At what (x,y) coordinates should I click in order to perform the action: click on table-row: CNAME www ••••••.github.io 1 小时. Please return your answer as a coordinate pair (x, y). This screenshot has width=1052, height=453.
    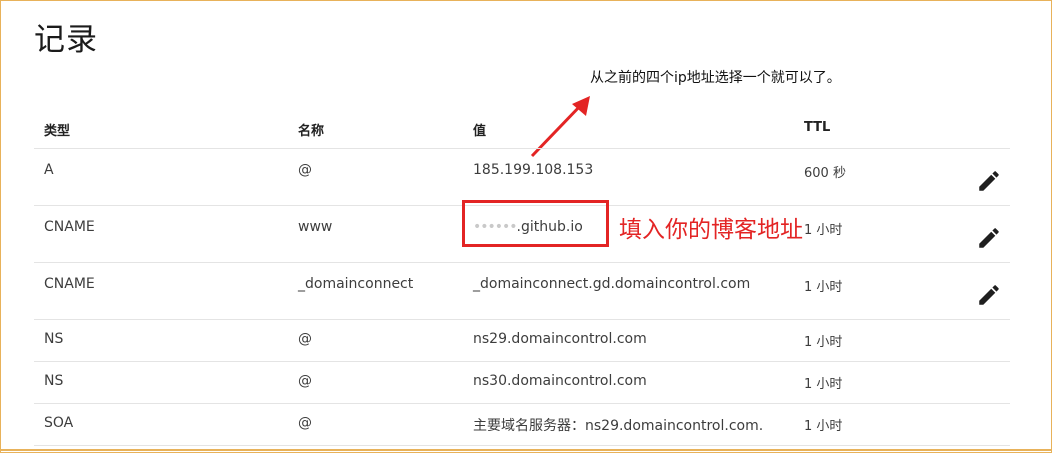
    Looking at the image, I should click on (522, 234).